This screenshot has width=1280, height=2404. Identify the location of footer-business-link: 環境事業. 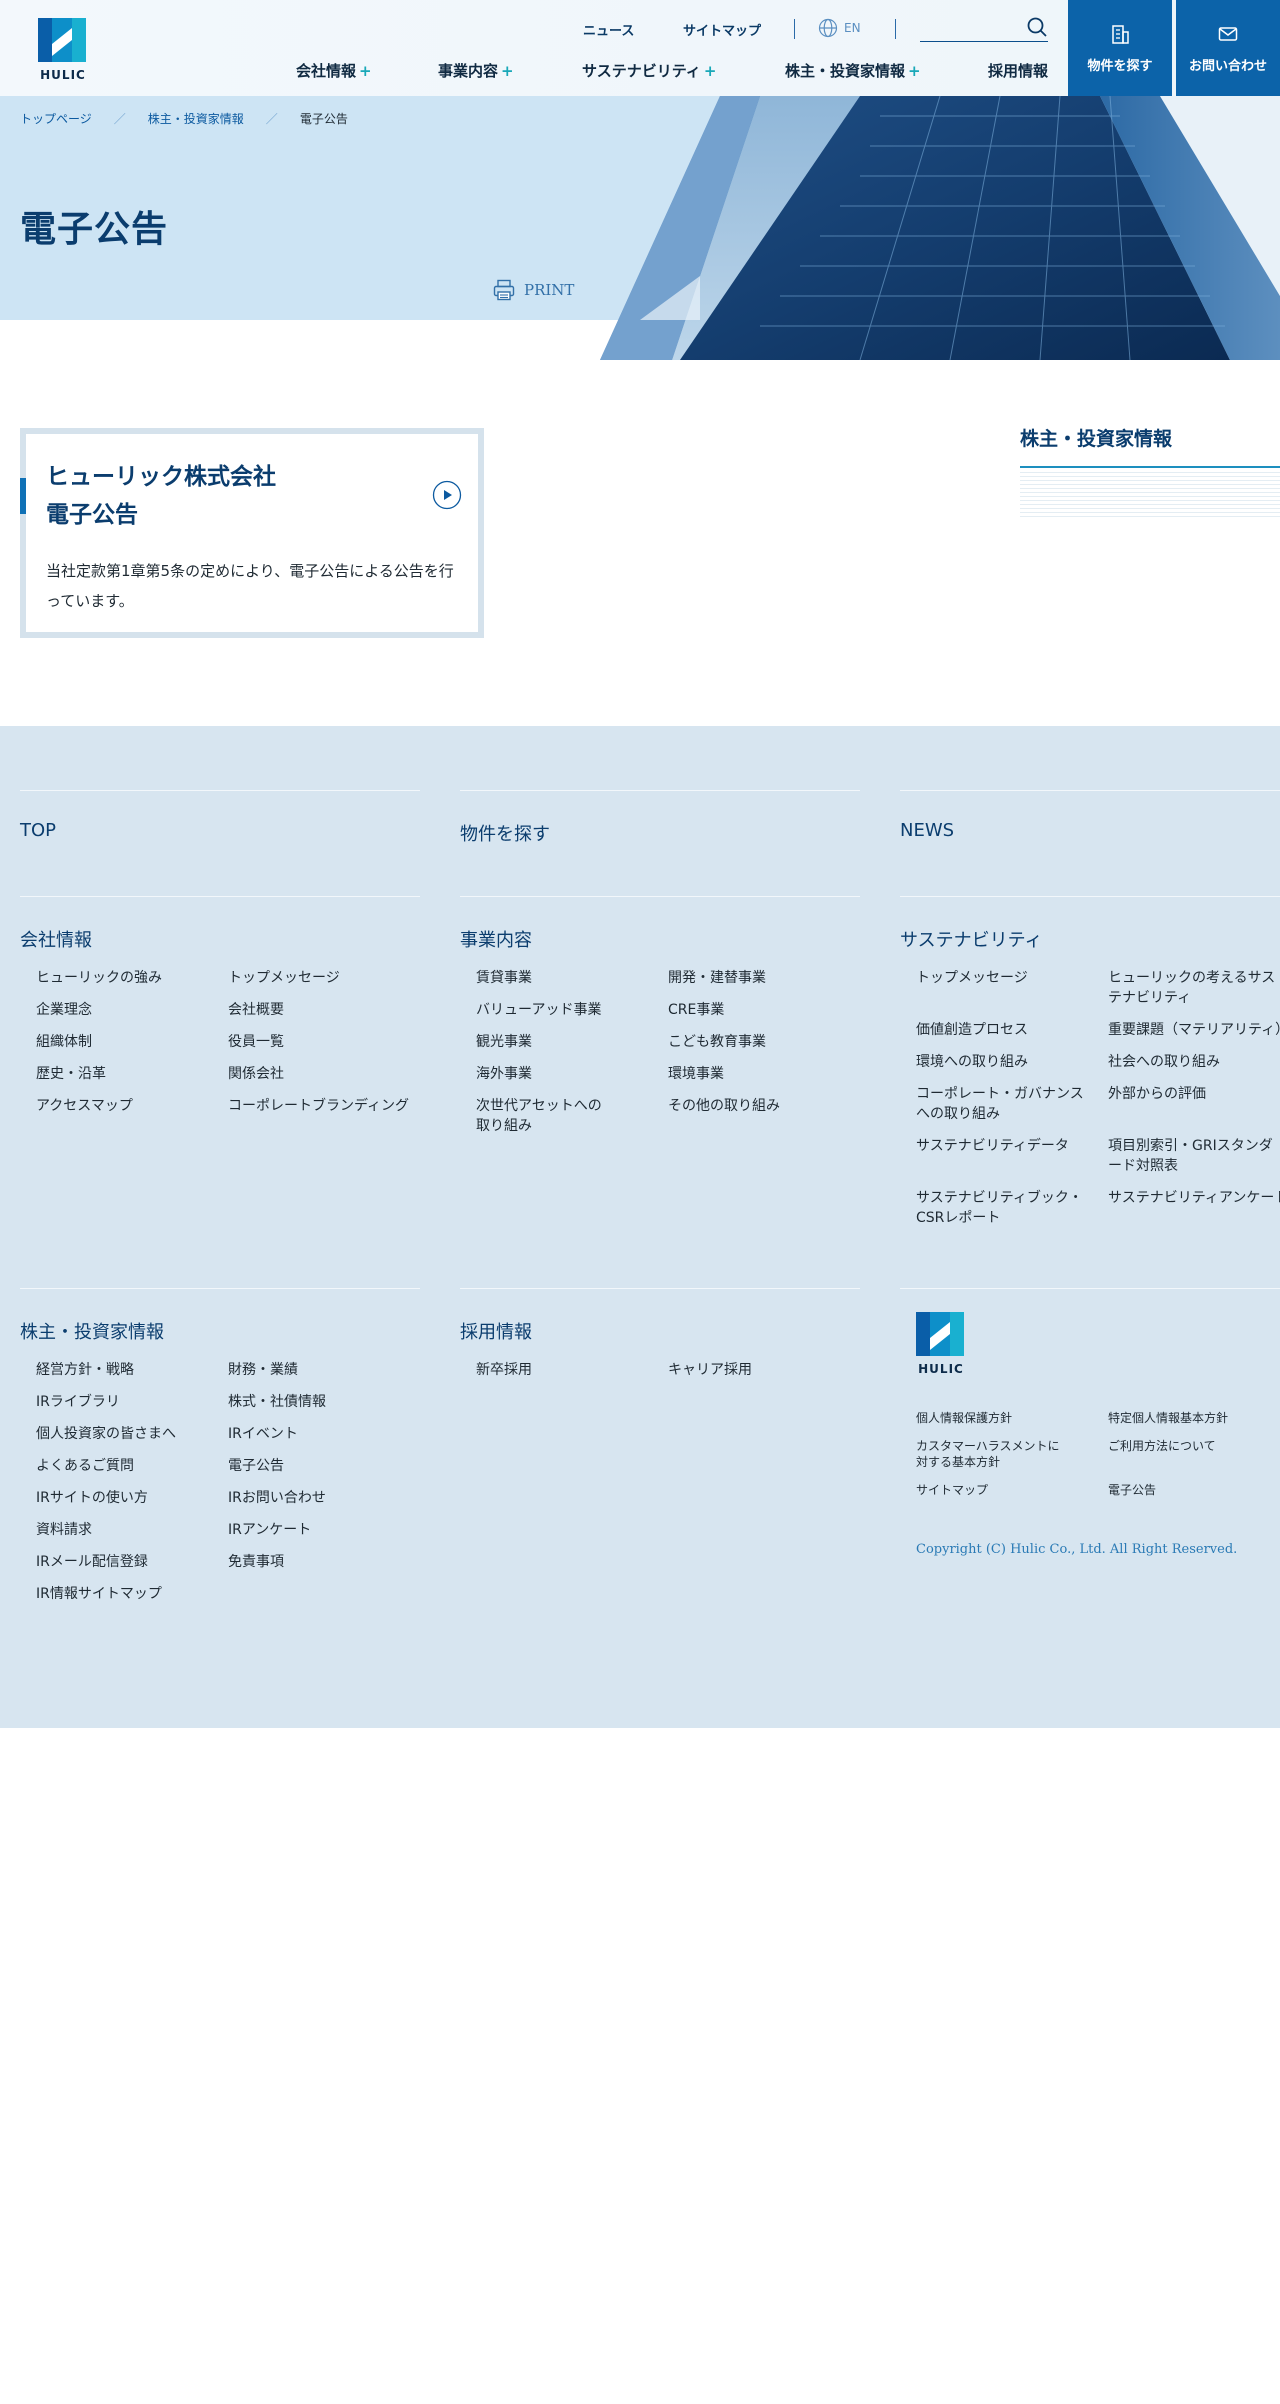
(758, 1074).